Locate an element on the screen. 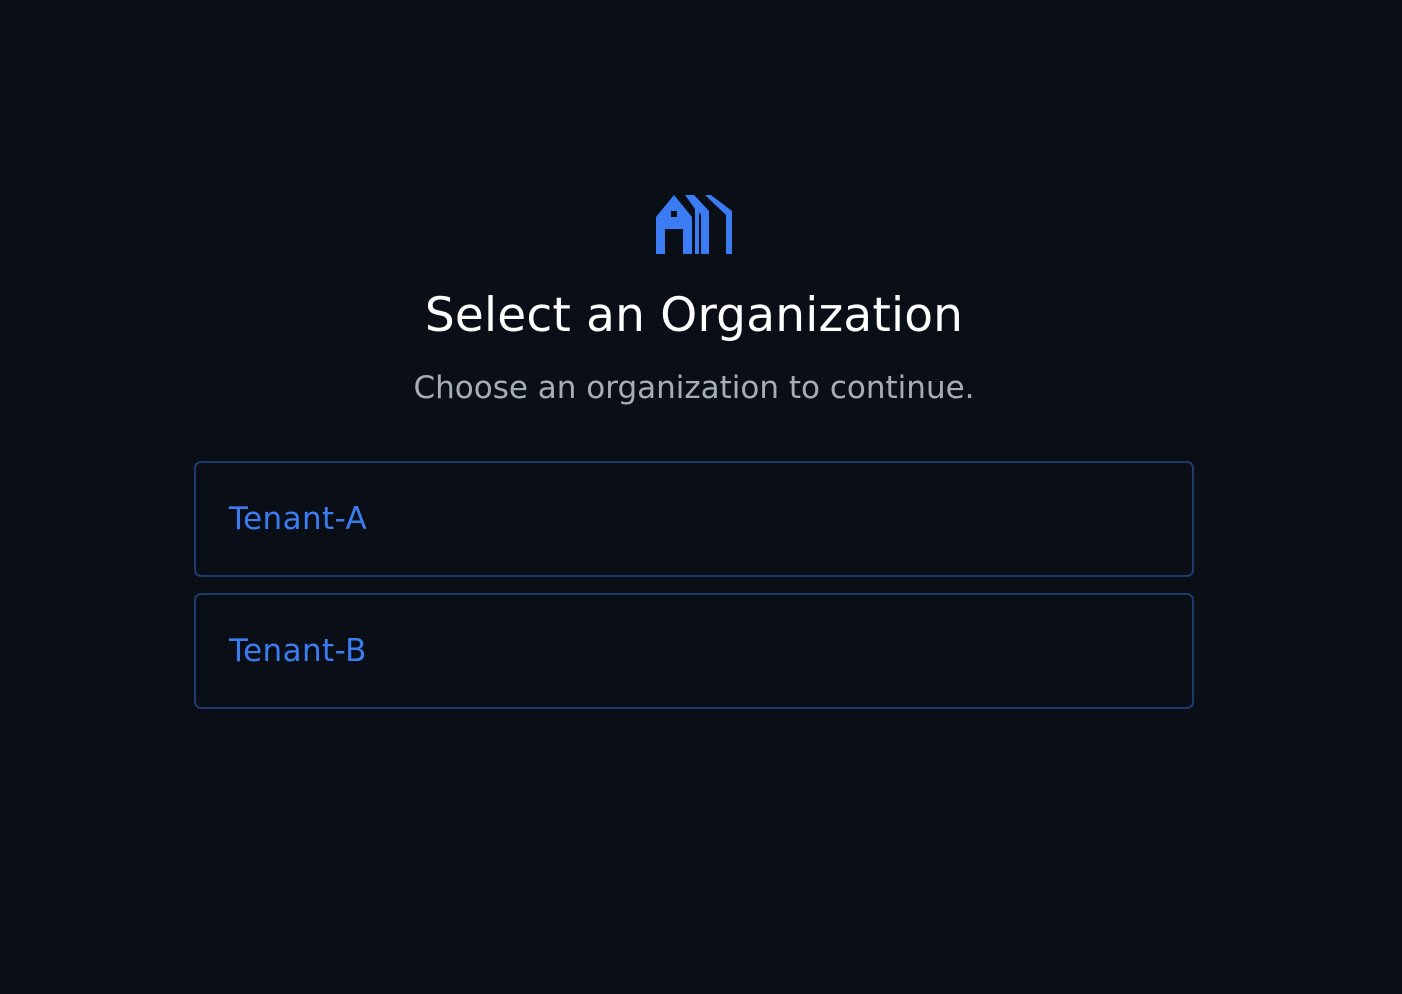 This screenshot has width=1402, height=994. page-subtitle: Choose an organization to continue. is located at coordinates (694, 388).